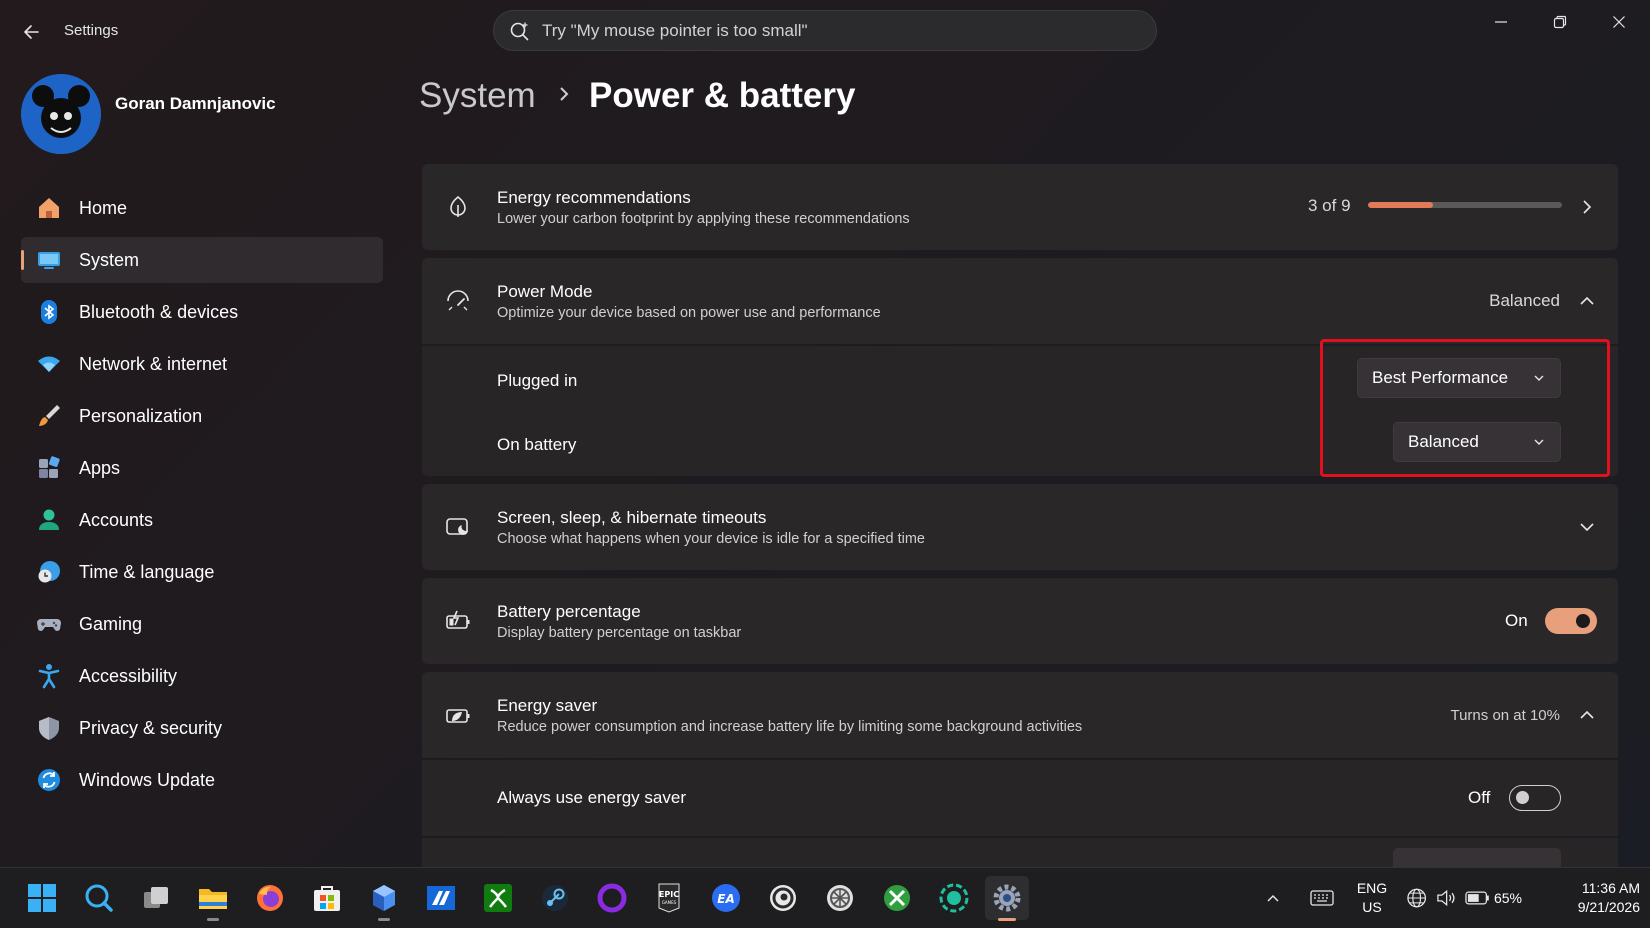 The image size is (1650, 928). Describe the element at coordinates (457, 526) in the screenshot. I see `screen-sleep-icon` at that location.